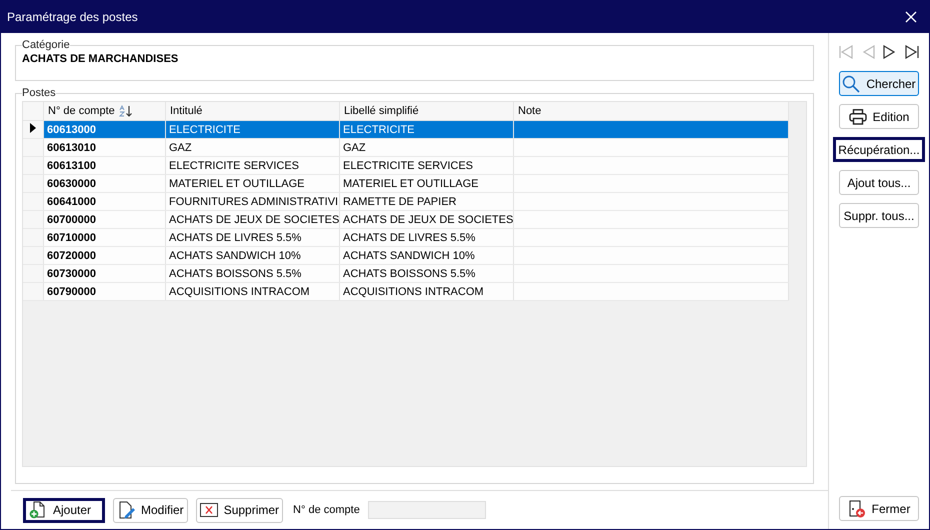 The image size is (930, 530). I want to click on grid-row: 60641000 FOURNITURES ADMINISTRATIVI RAMETTE DE PAPIER, so click(405, 201).